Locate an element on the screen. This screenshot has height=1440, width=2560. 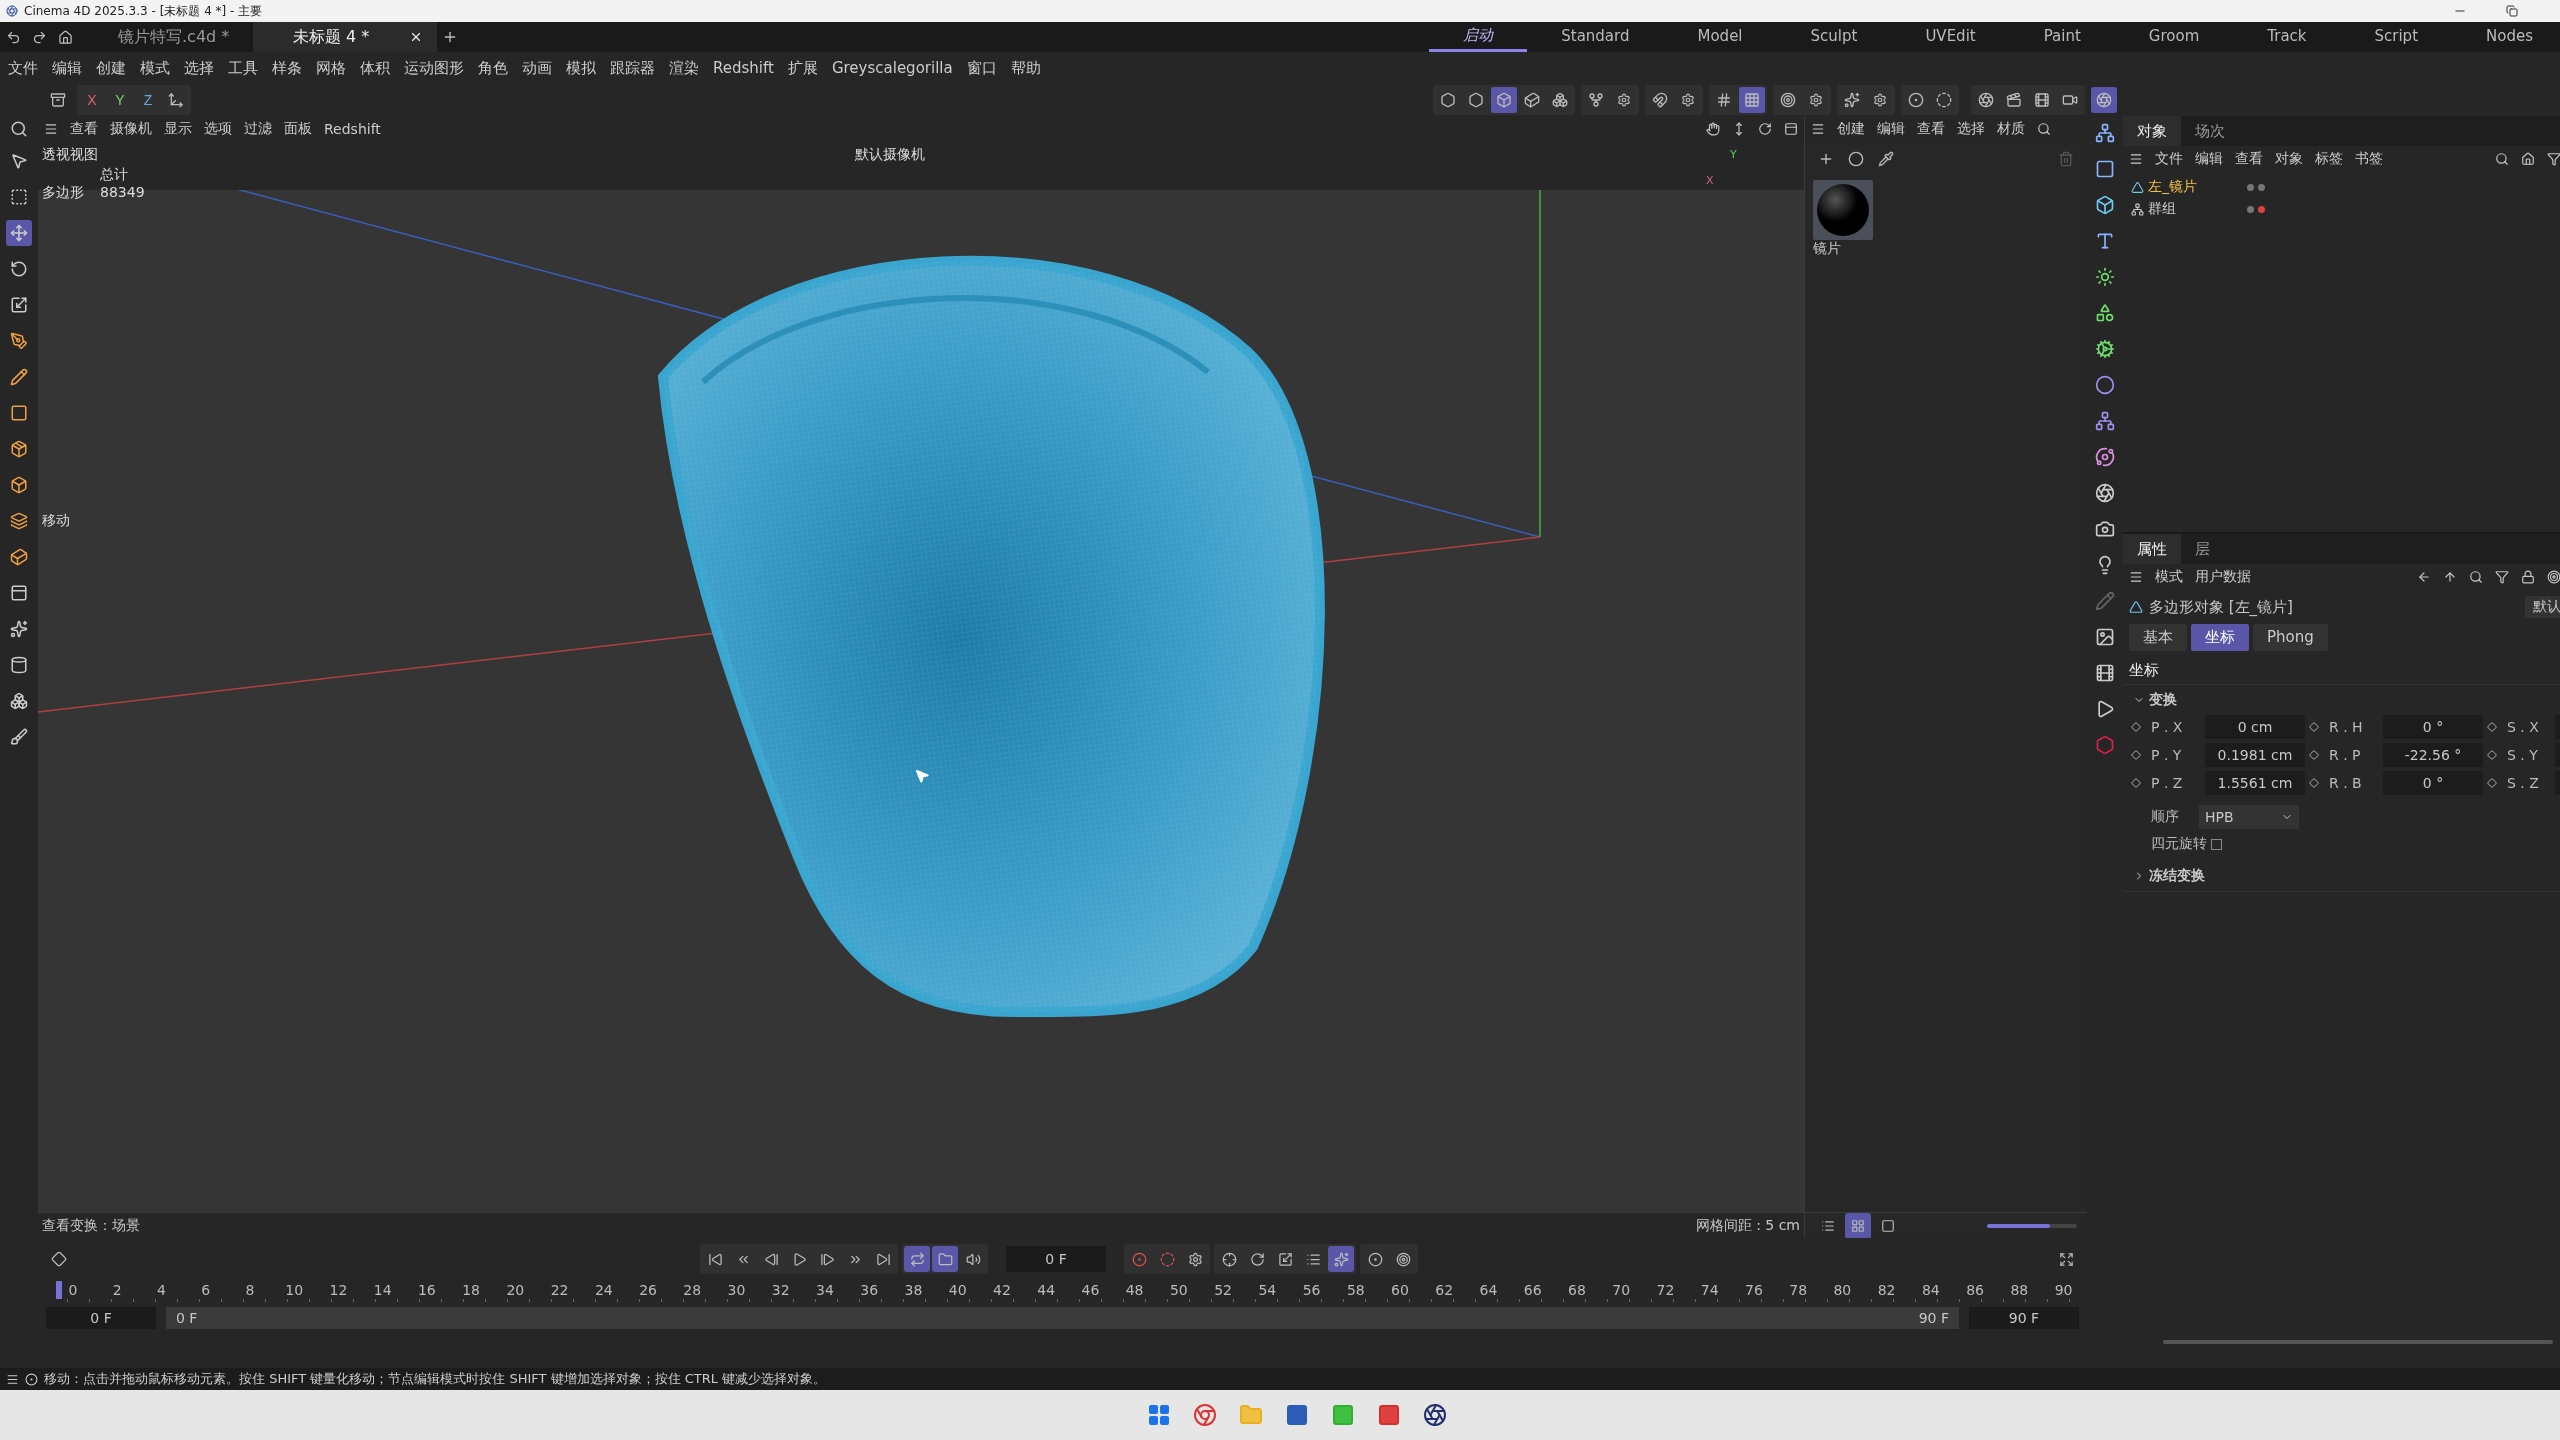
tool-label: 移动 is located at coordinates (56, 521).